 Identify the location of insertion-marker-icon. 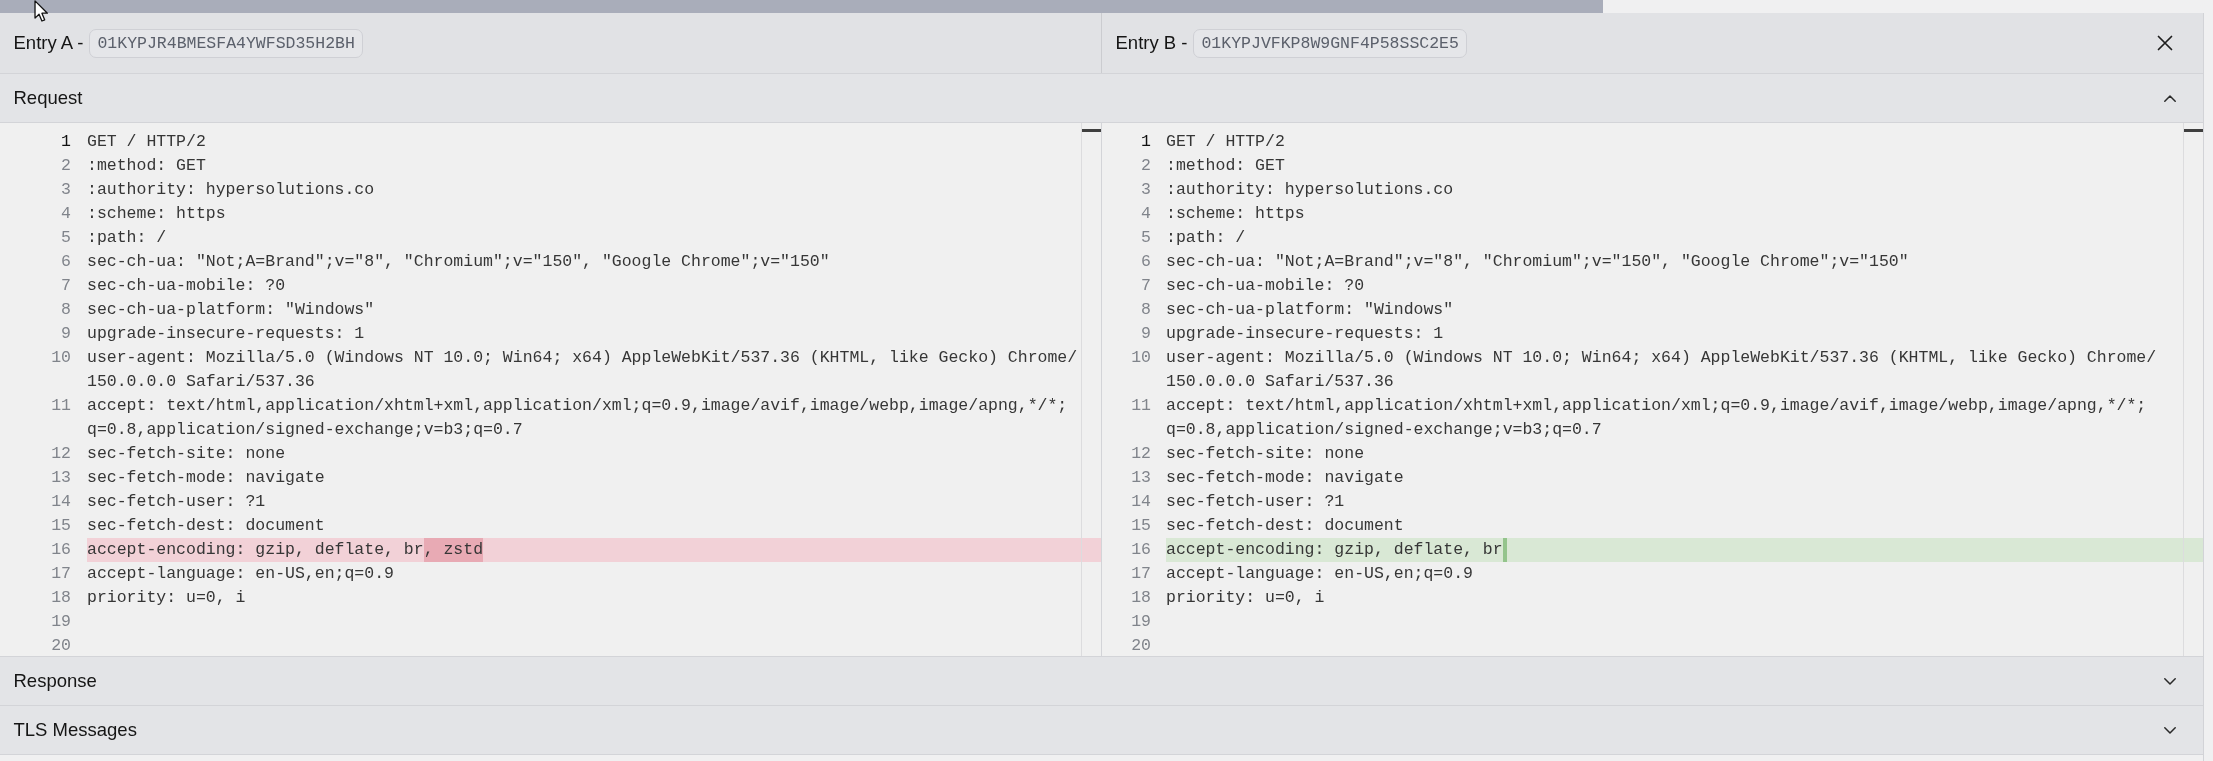
(1504, 550).